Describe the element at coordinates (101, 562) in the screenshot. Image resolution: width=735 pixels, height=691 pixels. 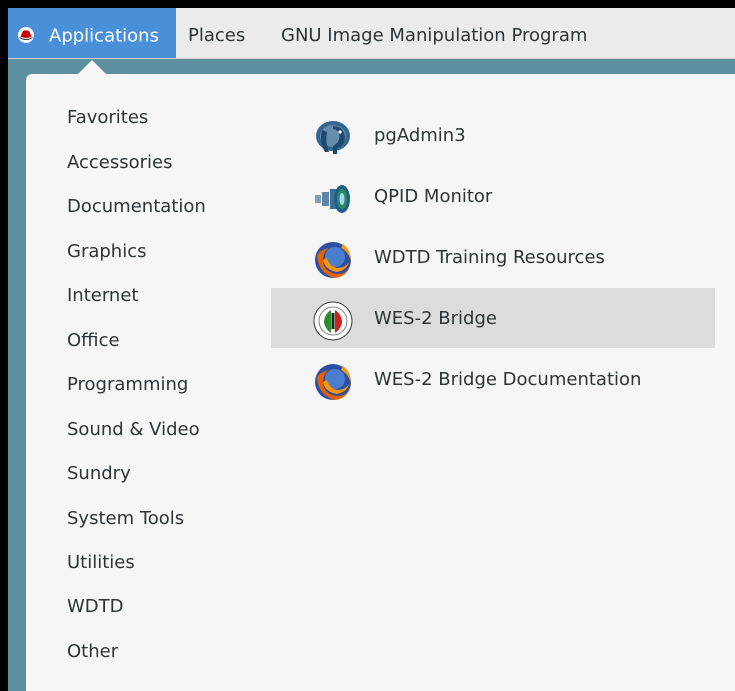
I see `category-utilities: Utilities` at that location.